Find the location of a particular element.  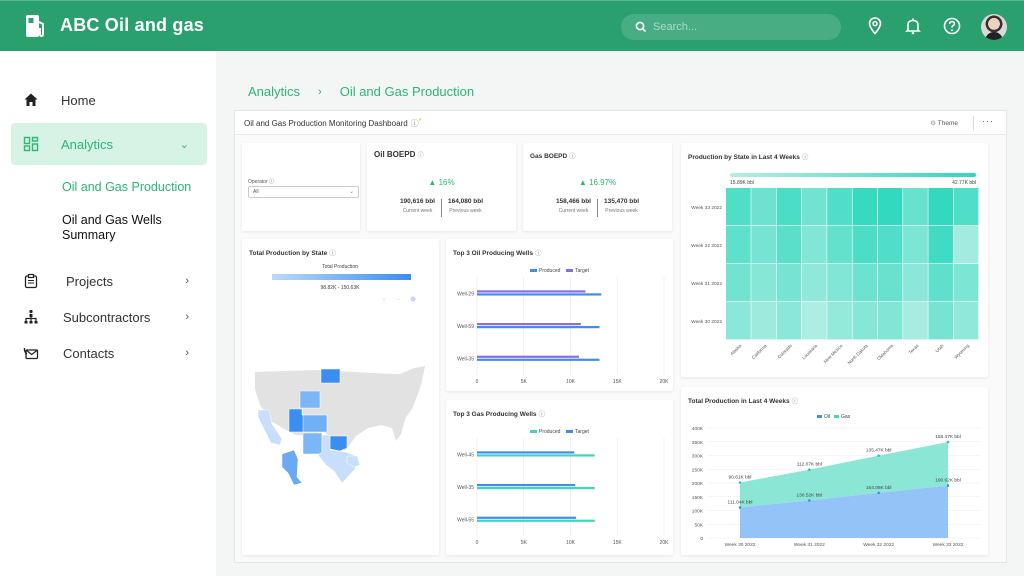

legend-max-label: 42.77K bbl is located at coordinates (964, 183).